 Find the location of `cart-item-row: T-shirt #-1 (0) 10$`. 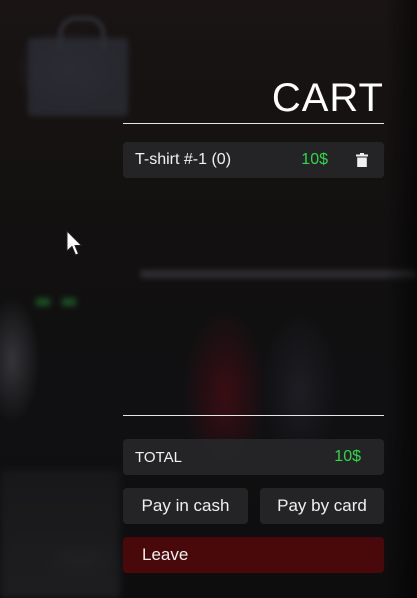

cart-item-row: T-shirt #-1 (0) 10$ is located at coordinates (253, 160).